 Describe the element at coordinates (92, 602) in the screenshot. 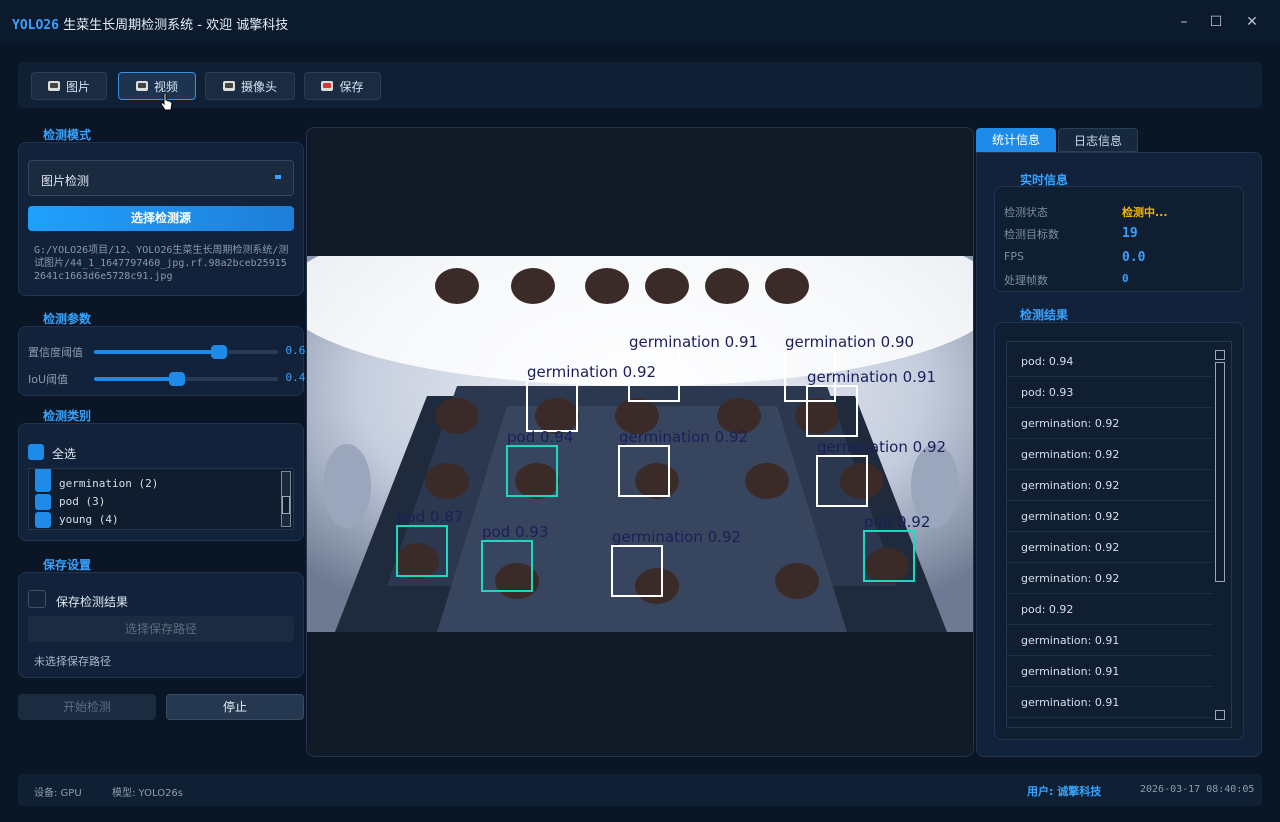

I see `save-results-label: 保存检测结果` at that location.